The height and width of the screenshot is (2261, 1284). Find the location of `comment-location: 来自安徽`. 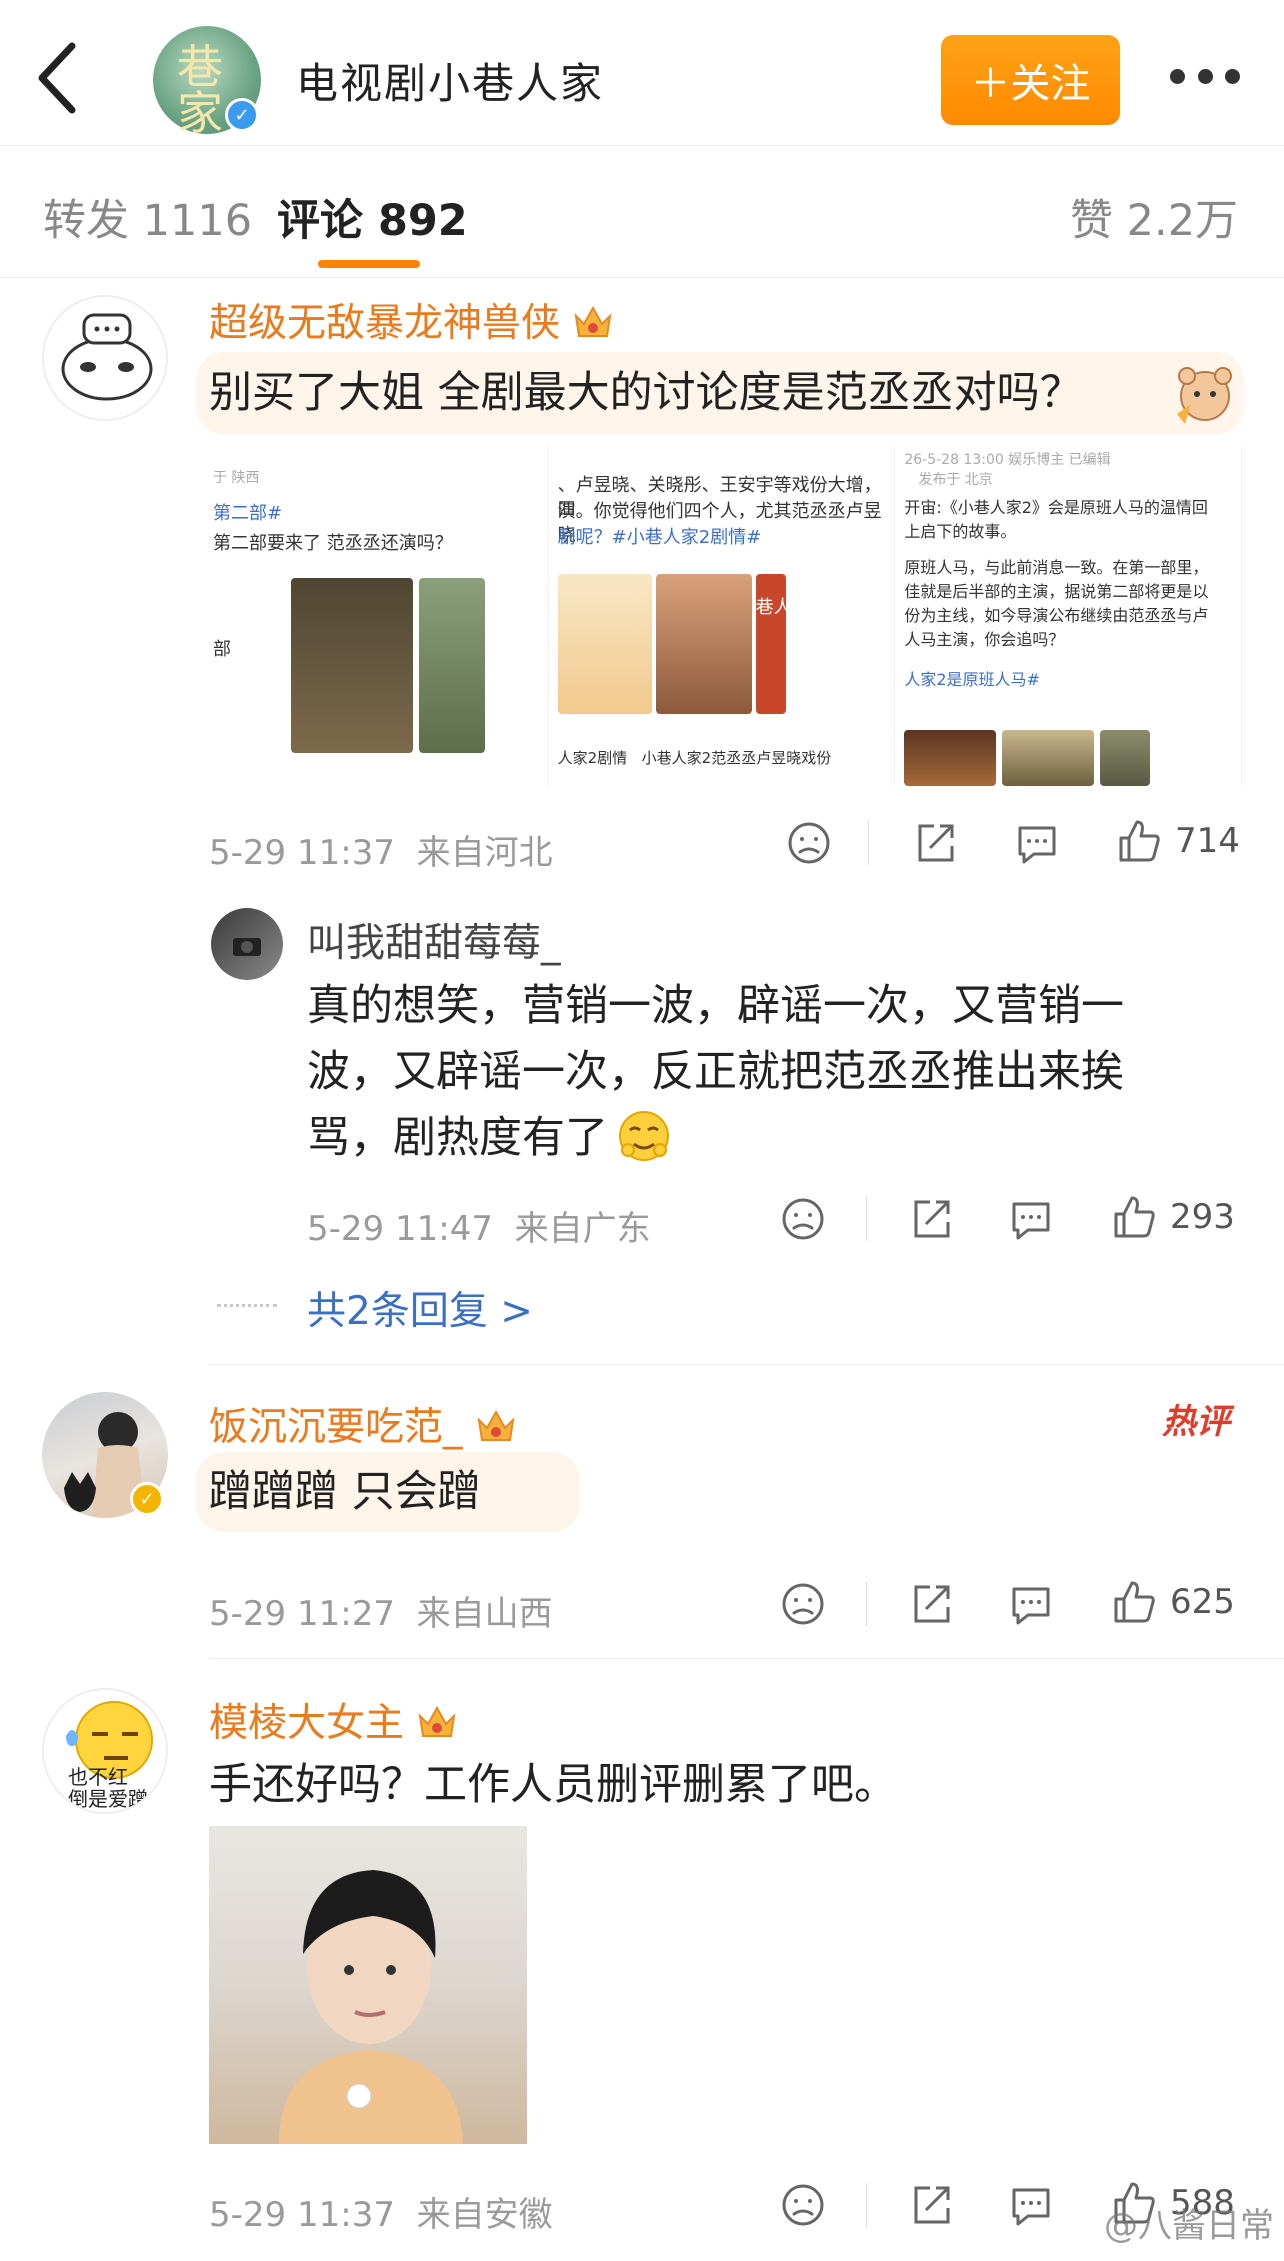

comment-location: 来自安徽 is located at coordinates (484, 2215).